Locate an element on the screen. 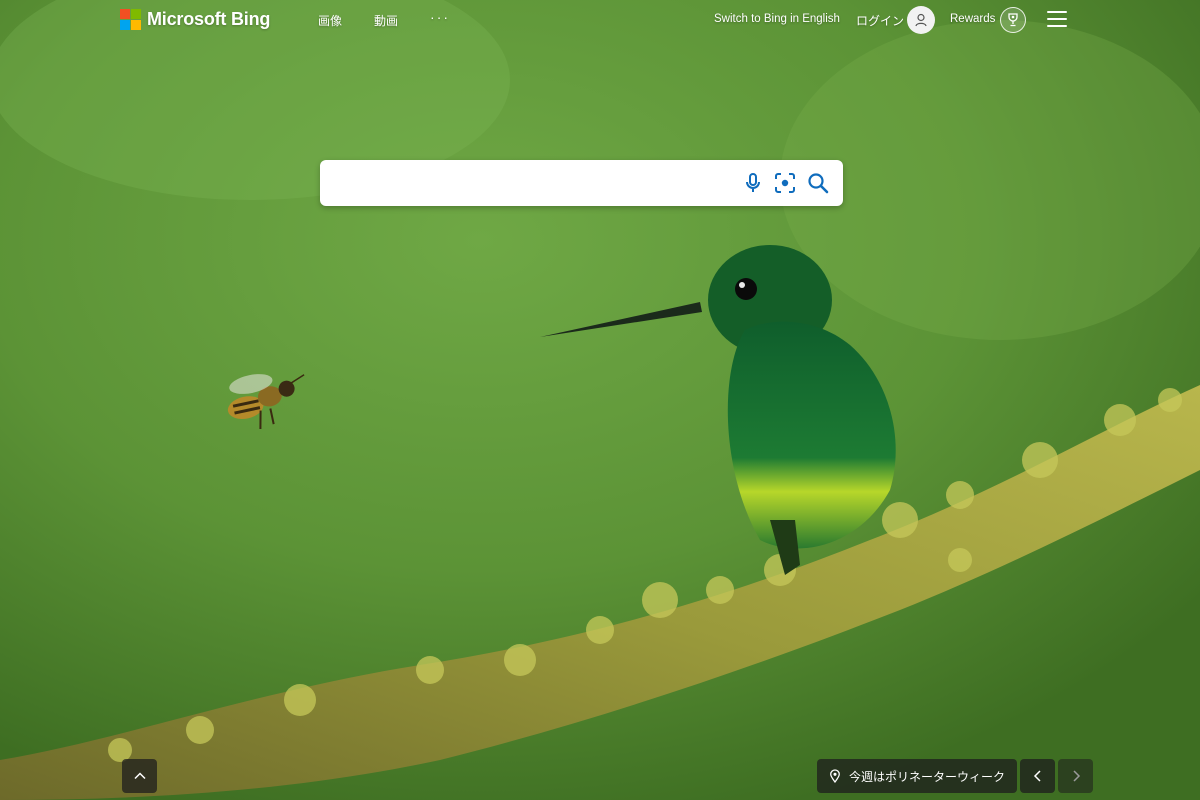 The width and height of the screenshot is (1200, 800). scroll-up-button is located at coordinates (139, 776).